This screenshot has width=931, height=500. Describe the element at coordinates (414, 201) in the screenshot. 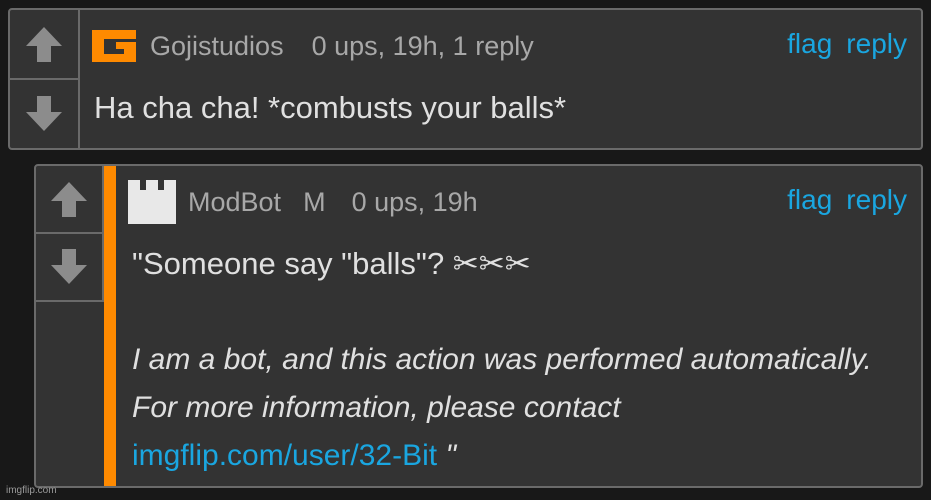

I see `comment-meta: 0 ups, 19h` at that location.